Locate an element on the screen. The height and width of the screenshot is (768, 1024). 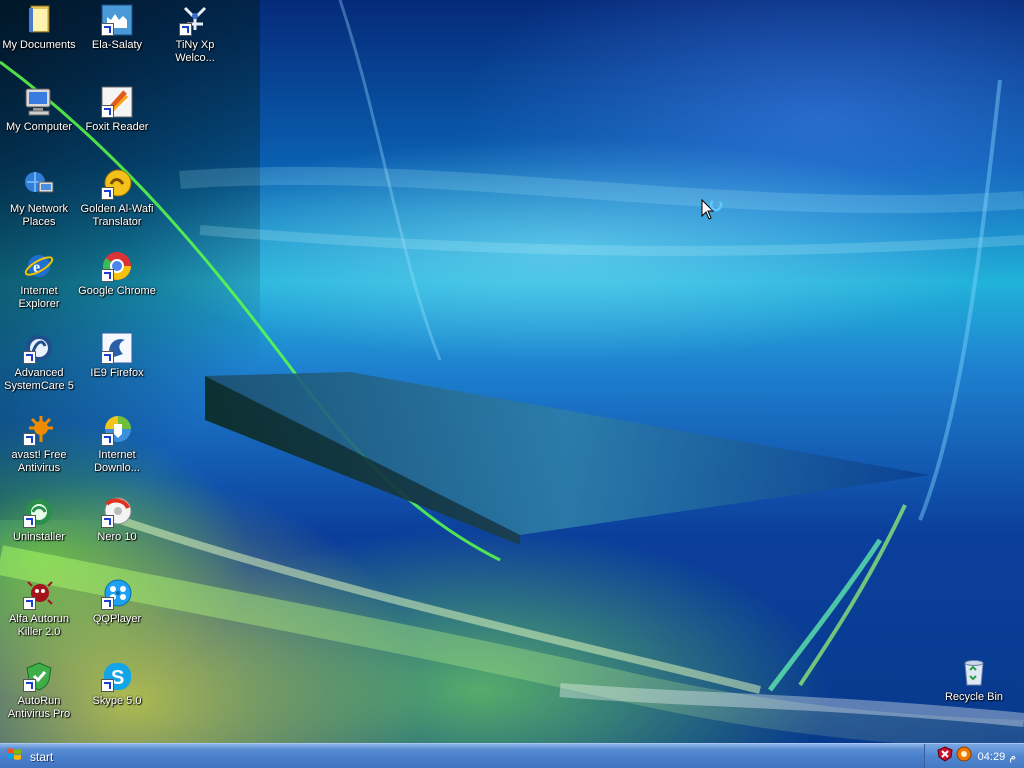
desktop-icon-ela-salaty: Ela-Salaty is located at coordinates (117, 28).